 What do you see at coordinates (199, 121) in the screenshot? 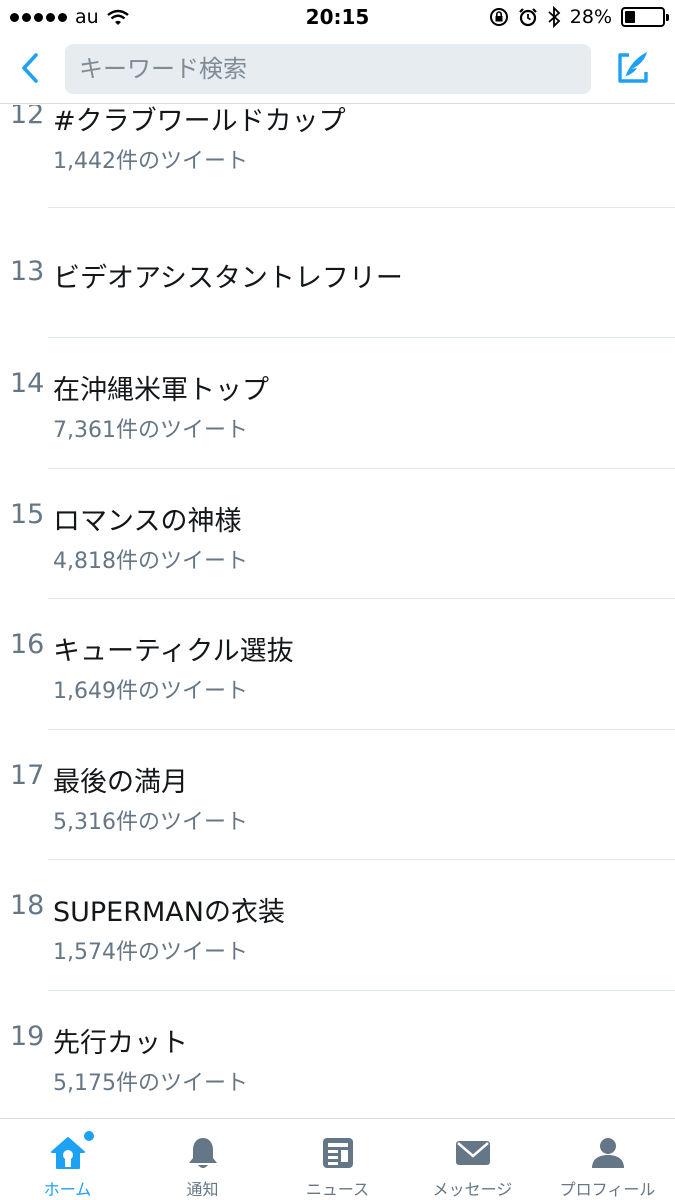
I see `trend-name: #クラブワールドカップ` at bounding box center [199, 121].